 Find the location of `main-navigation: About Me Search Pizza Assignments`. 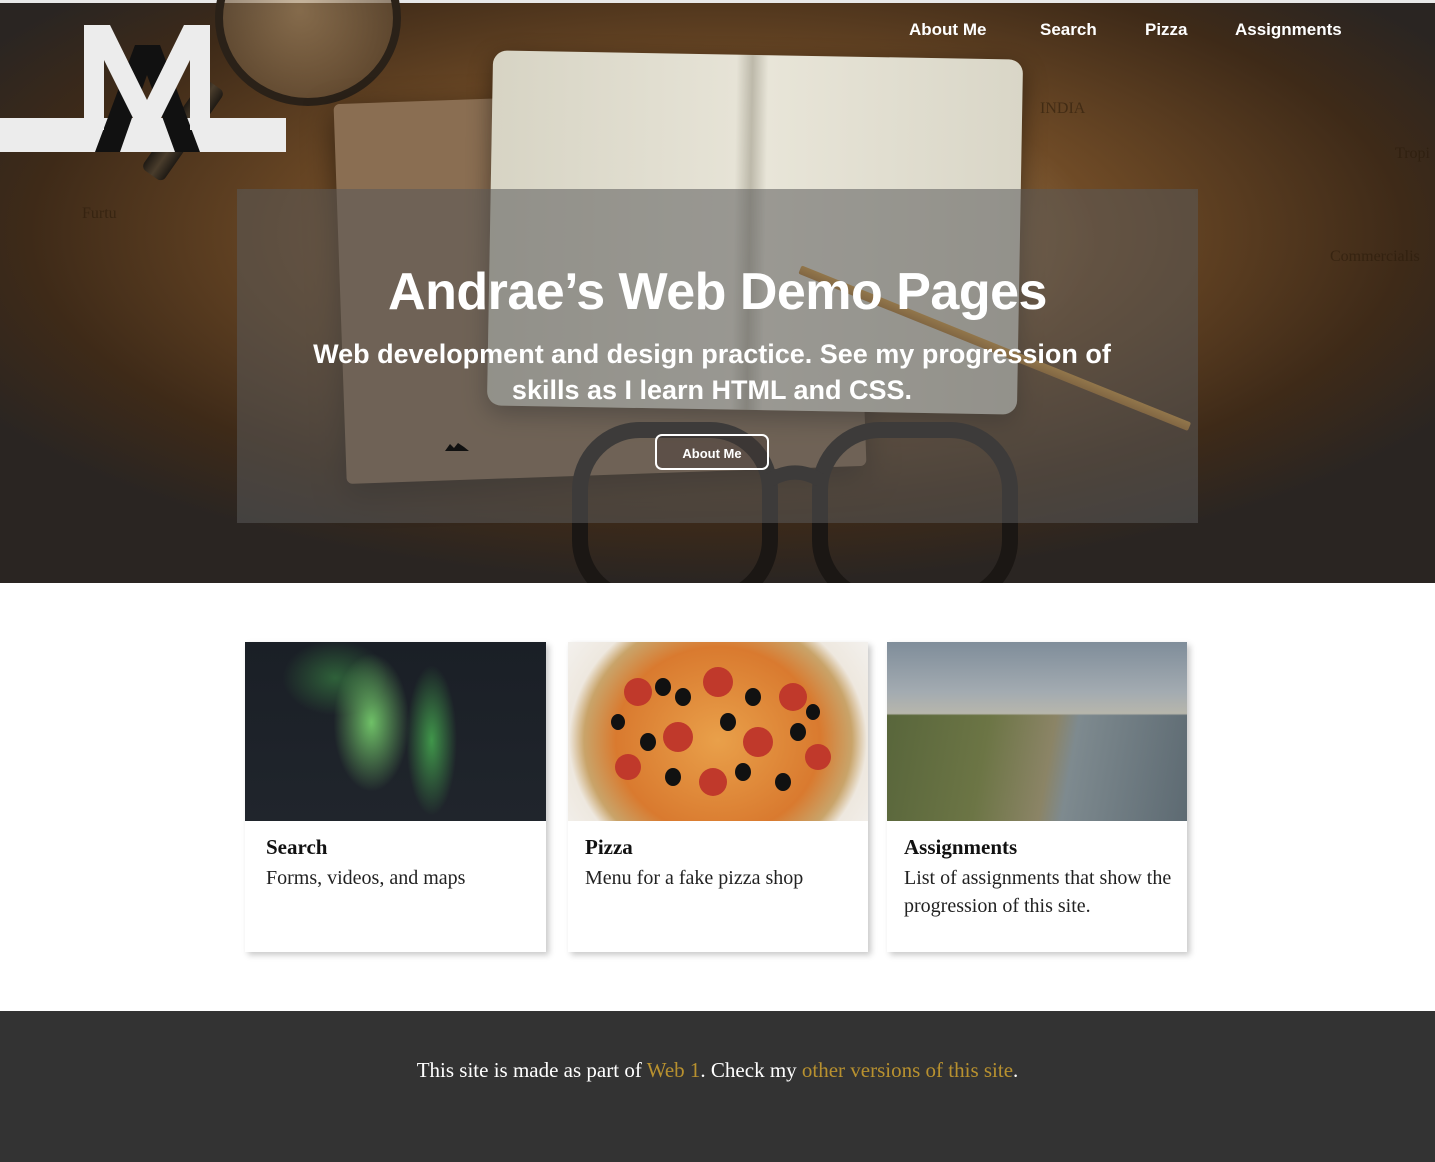

main-navigation: About Me Search Pizza Assignments is located at coordinates (717, 33).